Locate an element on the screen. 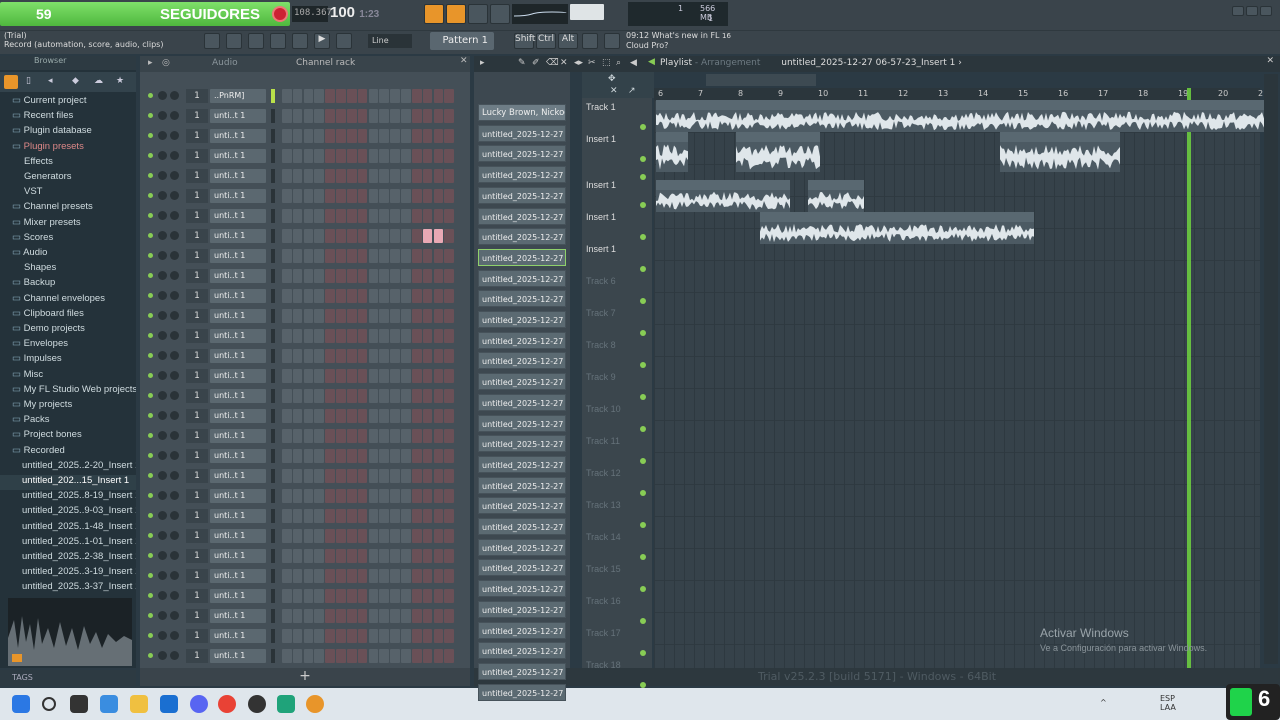 Image resolution: width=1280 pixels, height=720 pixels. playlist-menu-icon: ▸ is located at coordinates (482, 63).